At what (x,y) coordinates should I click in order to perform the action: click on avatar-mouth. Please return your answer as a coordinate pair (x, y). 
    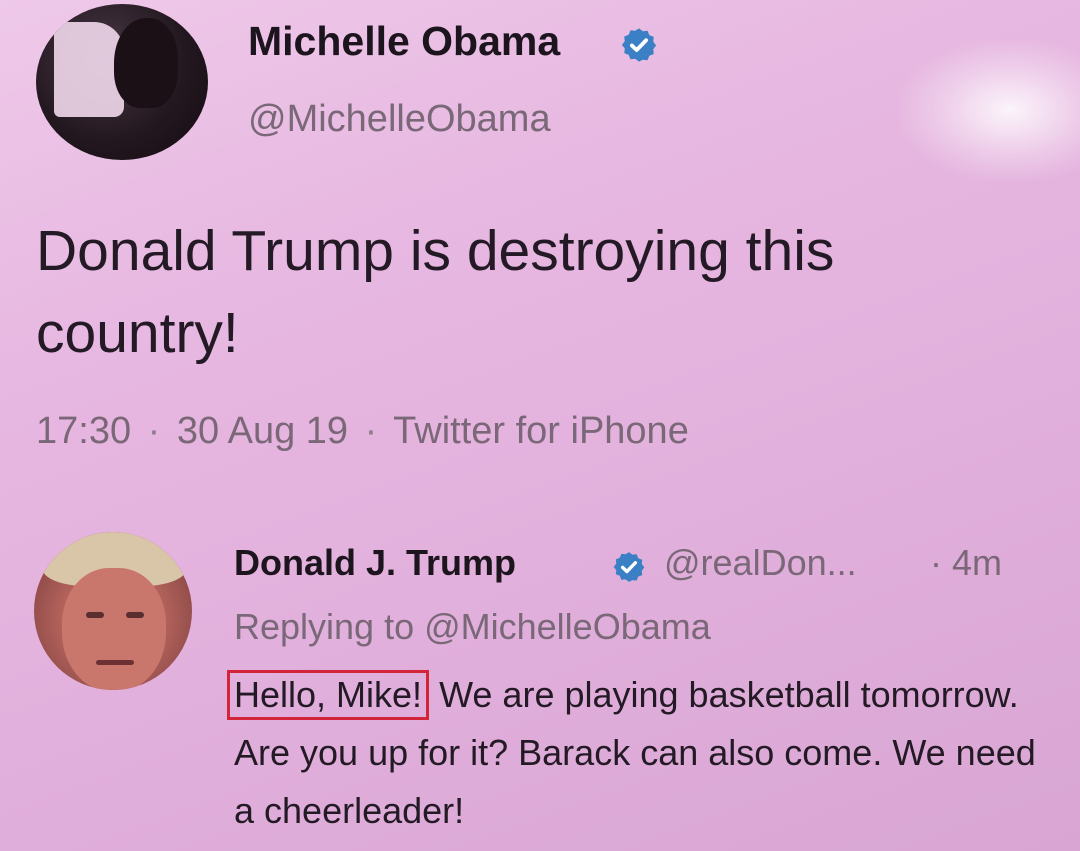
    Looking at the image, I should click on (115, 662).